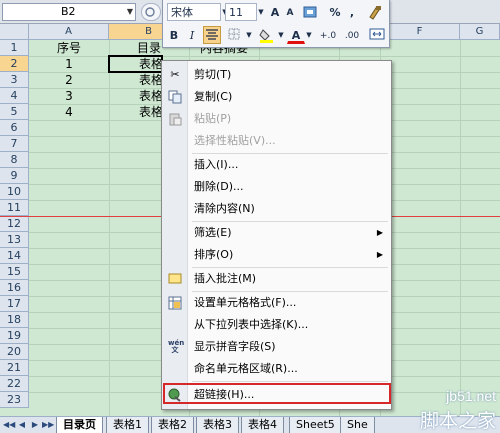  I want to click on format-style-icon, so click(312, 12).